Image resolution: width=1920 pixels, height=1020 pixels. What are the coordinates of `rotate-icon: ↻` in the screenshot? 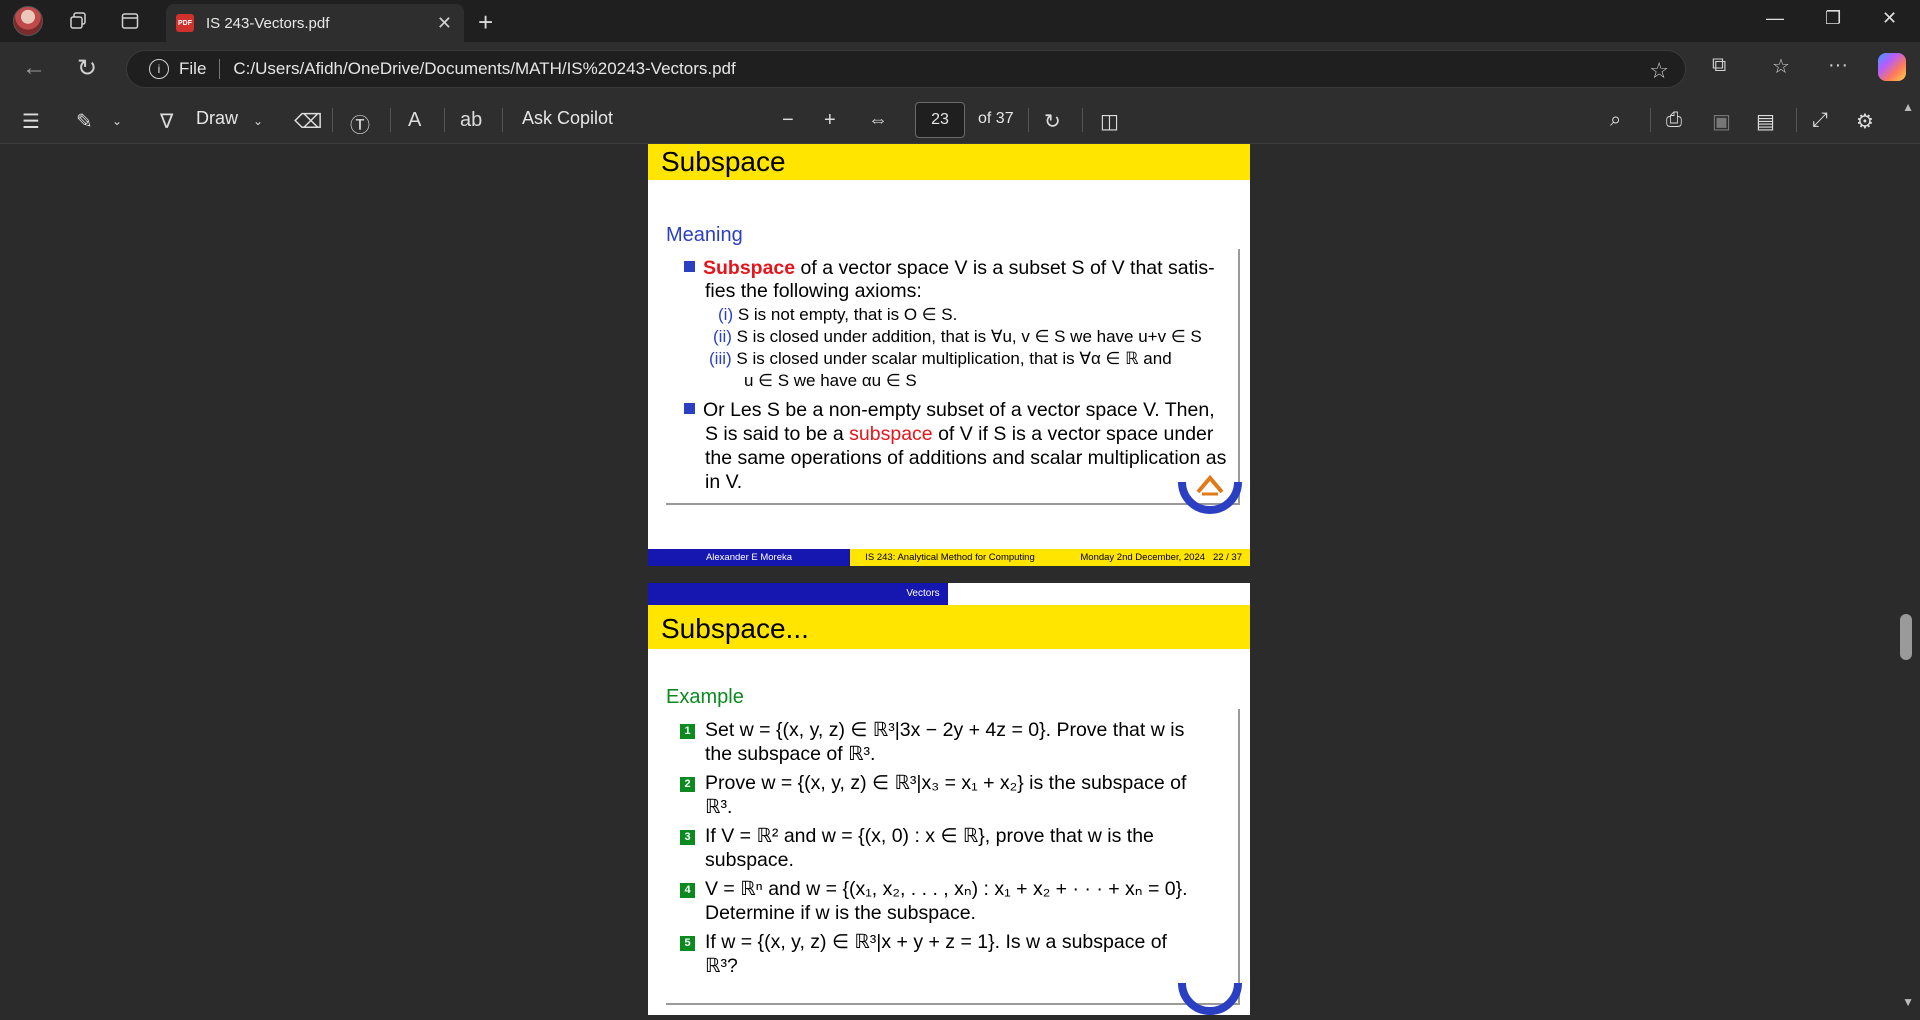 It's located at (1052, 121).